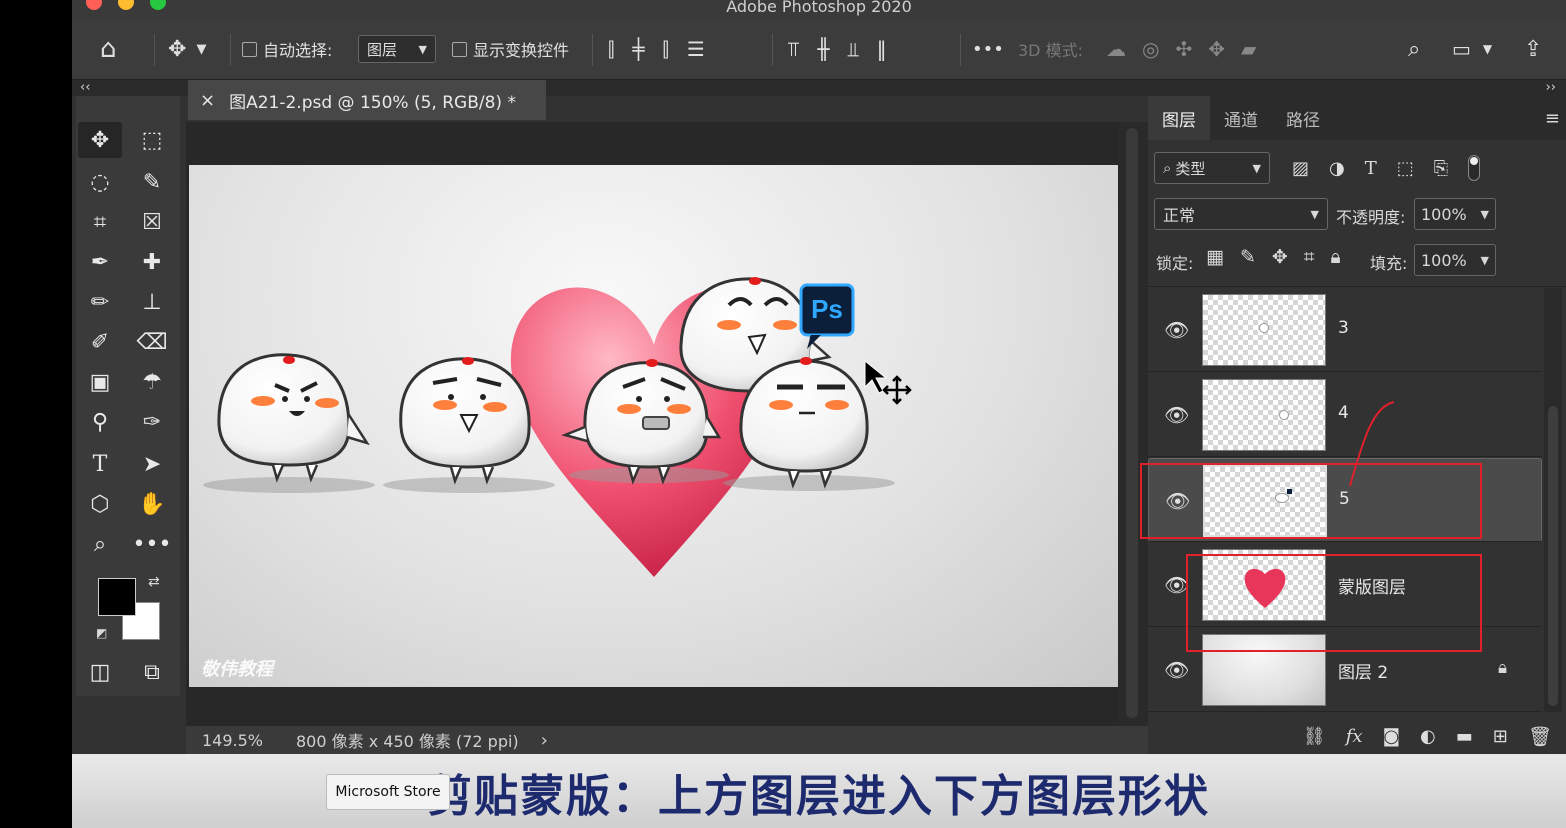 This screenshot has width=1566, height=828. I want to click on marquee-tool-icon: ⬚, so click(152, 140).